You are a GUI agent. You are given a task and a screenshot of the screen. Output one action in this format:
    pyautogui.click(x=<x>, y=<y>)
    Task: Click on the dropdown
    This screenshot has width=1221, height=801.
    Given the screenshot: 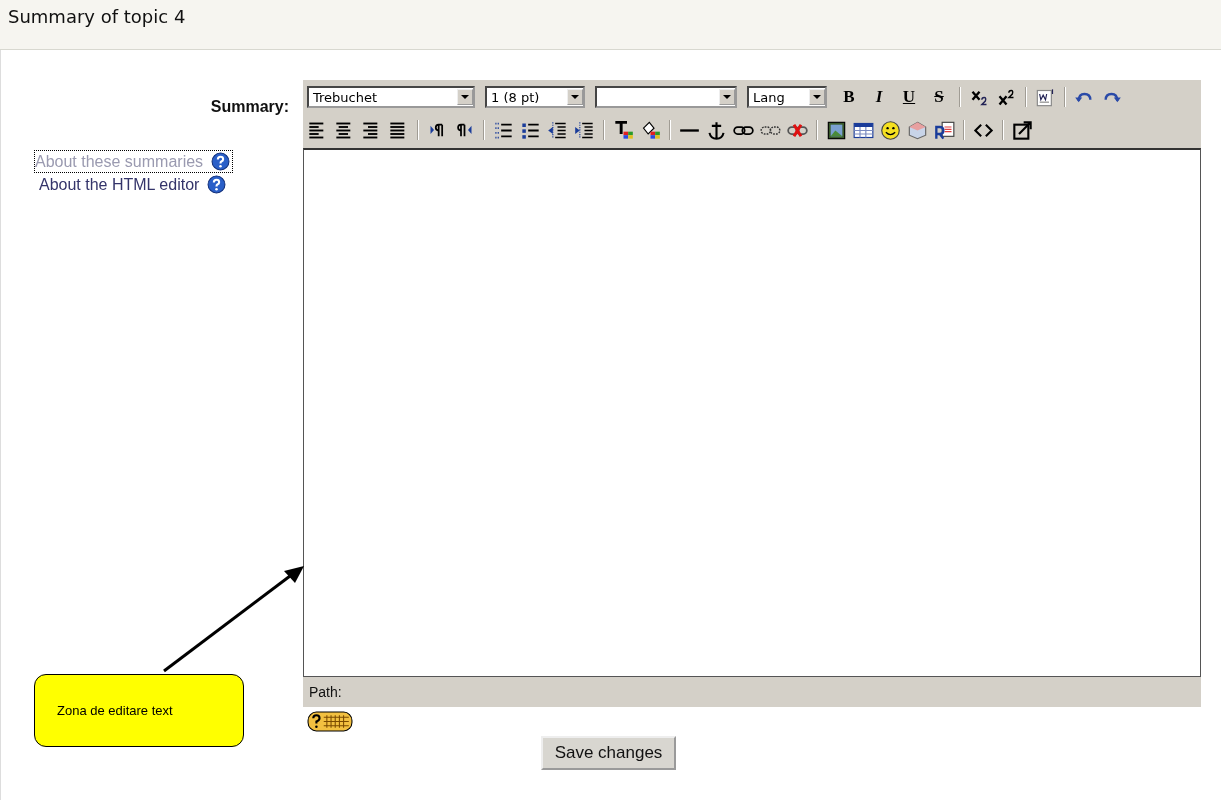 What is the action you would take?
    pyautogui.click(x=666, y=97)
    